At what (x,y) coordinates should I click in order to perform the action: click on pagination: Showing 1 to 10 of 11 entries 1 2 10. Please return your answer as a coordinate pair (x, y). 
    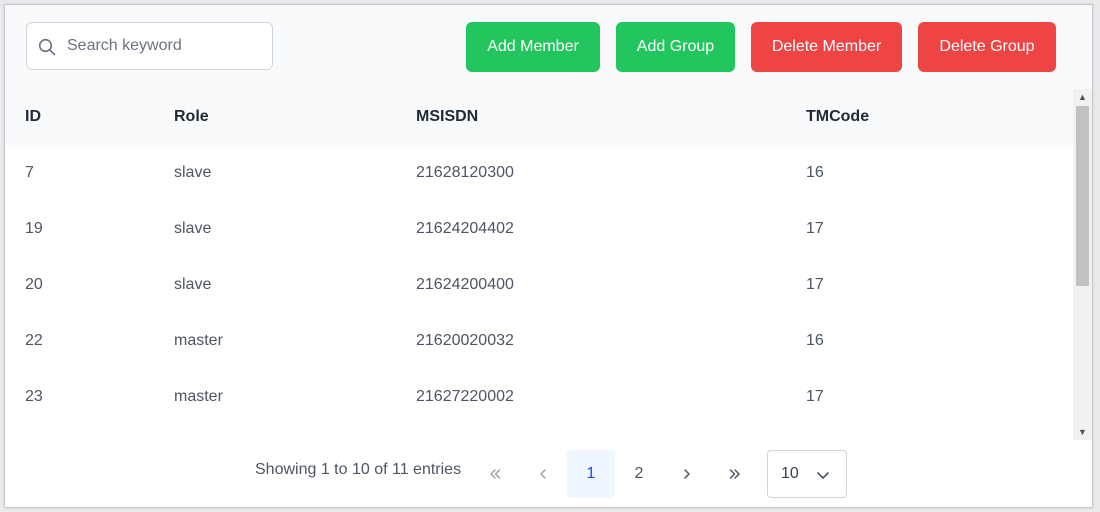
    Looking at the image, I should click on (548, 473).